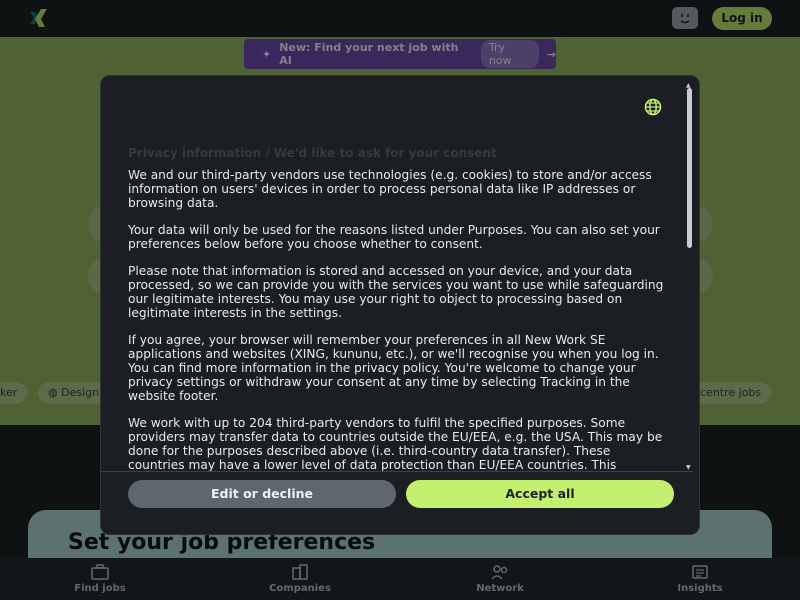 Image resolution: width=800 pixels, height=600 pixels. Describe the element at coordinates (688, 467) in the screenshot. I see `scroll-down-arrow-icon: ▼` at that location.